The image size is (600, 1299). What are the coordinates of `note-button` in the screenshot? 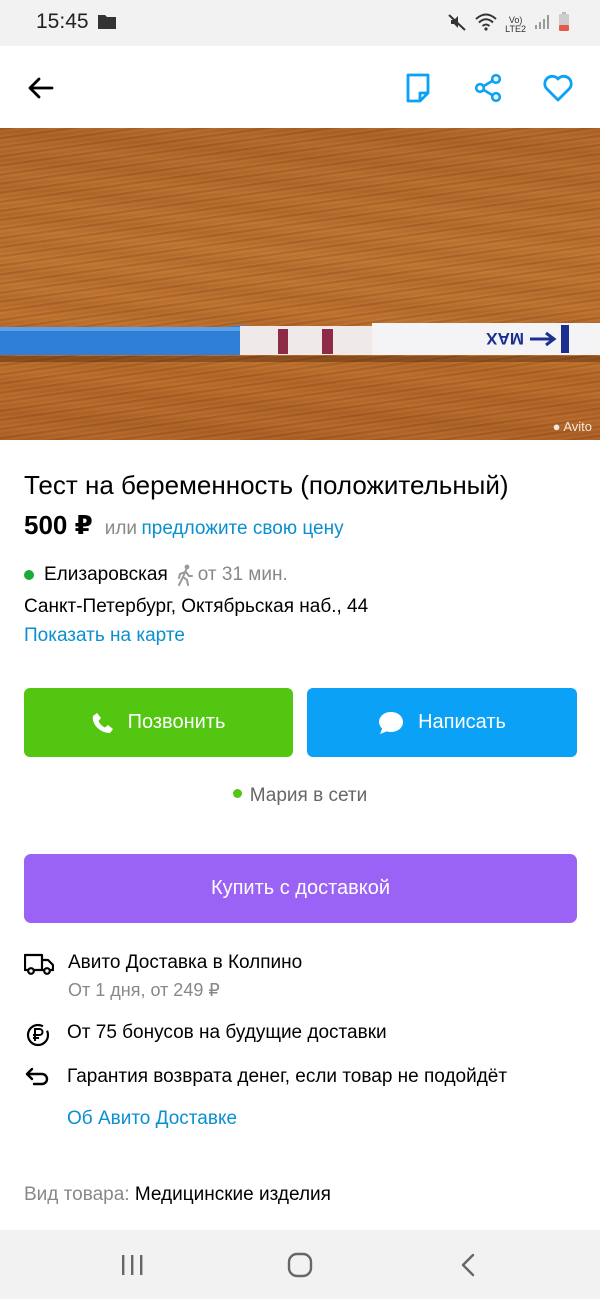 It's located at (418, 88).